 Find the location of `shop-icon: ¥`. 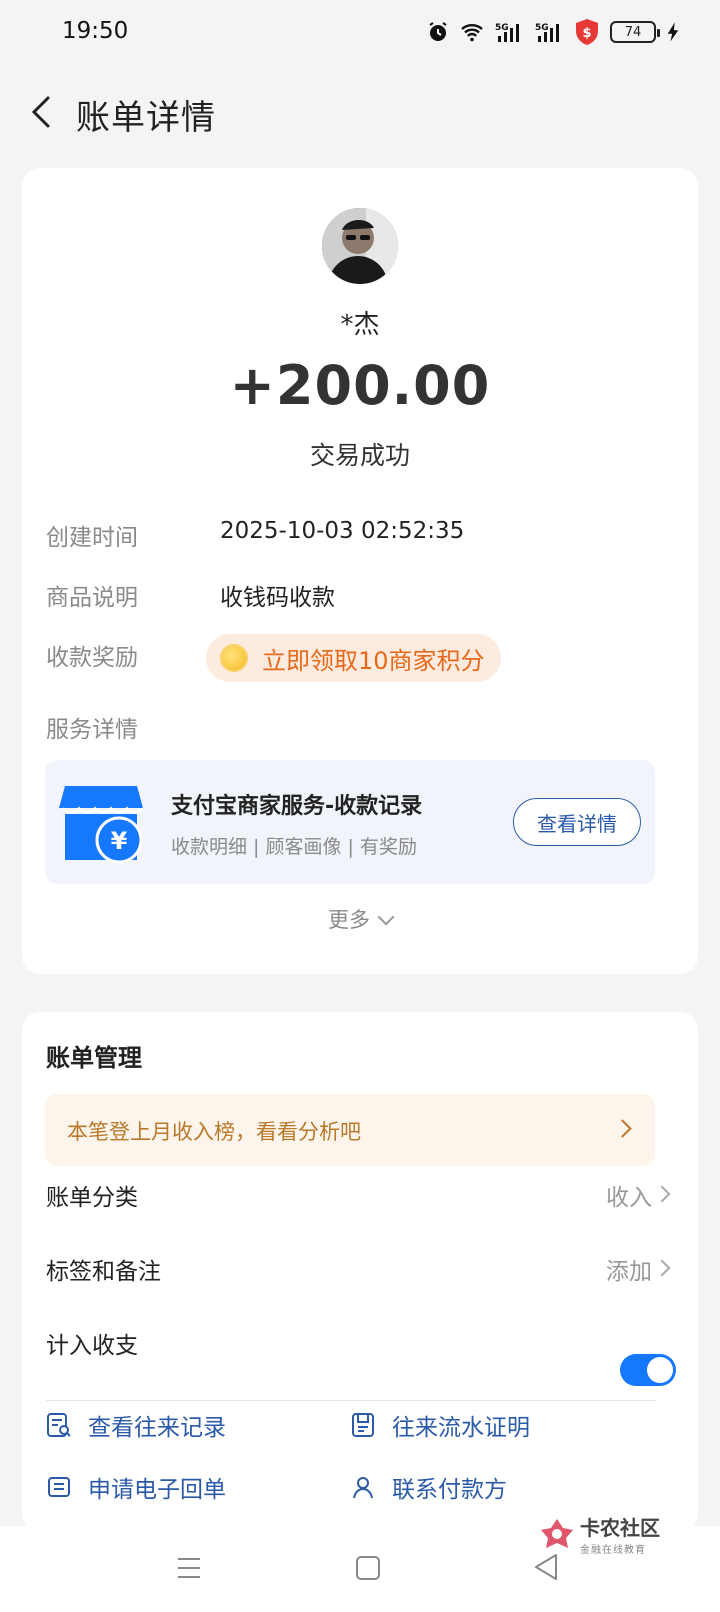

shop-icon: ¥ is located at coordinates (101, 825).